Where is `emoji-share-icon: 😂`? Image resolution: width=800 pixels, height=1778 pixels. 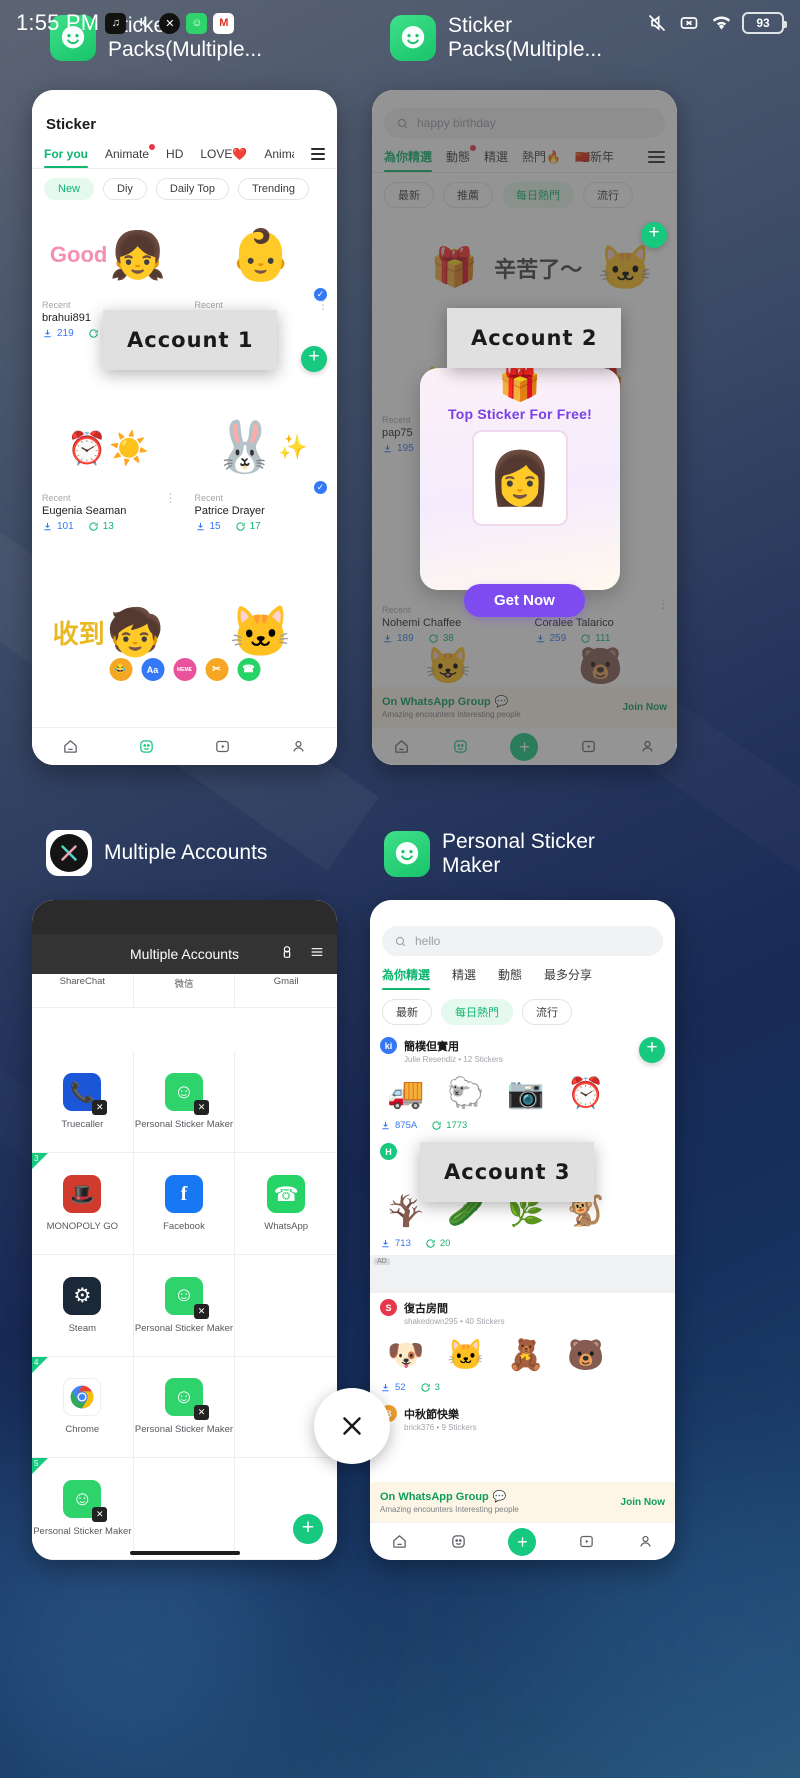
emoji-share-icon: 😂 is located at coordinates (120, 669).